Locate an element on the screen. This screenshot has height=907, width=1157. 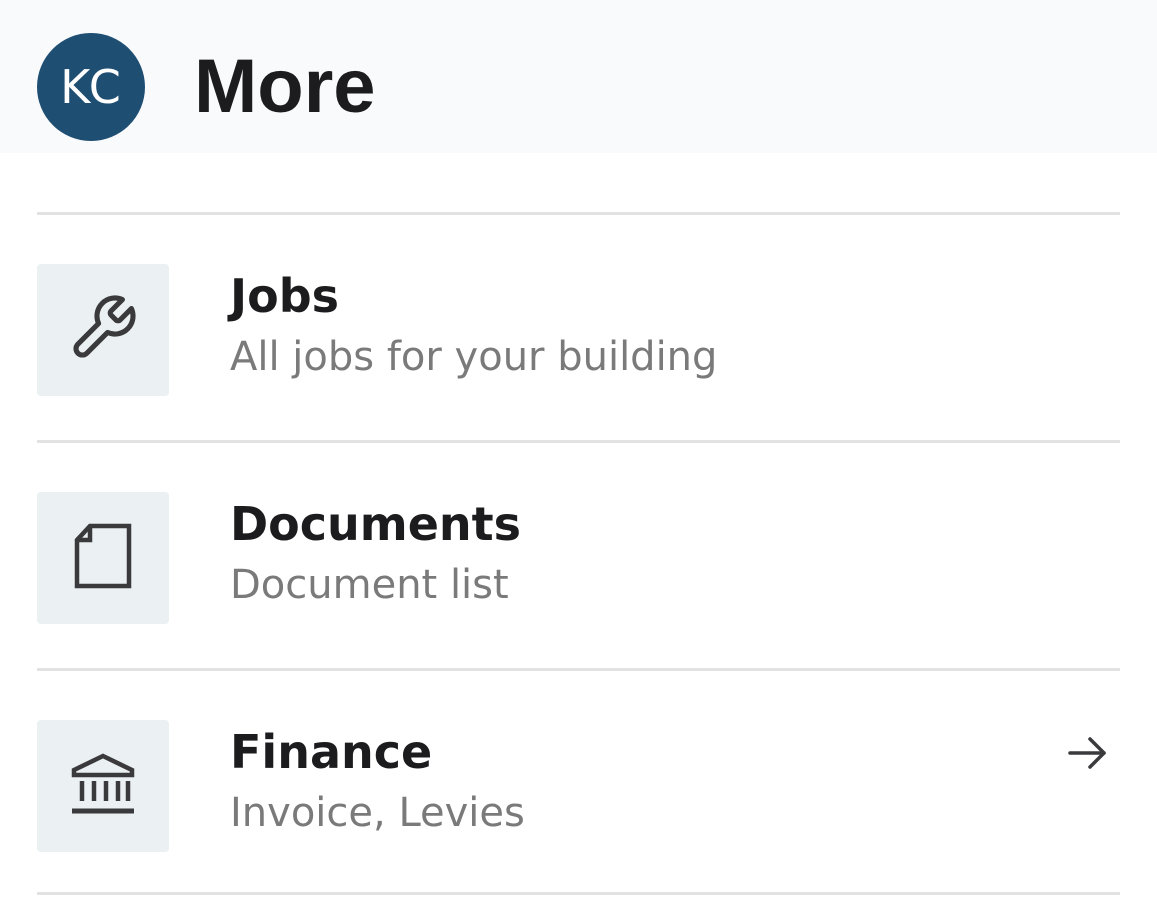
menu-item-title: Jobs is located at coordinates (285, 296).